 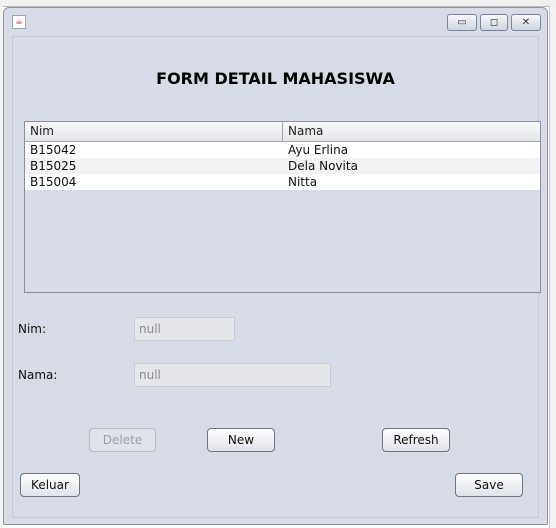 What do you see at coordinates (318, 150) in the screenshot?
I see `cell-nama: Ayu Erlina` at bounding box center [318, 150].